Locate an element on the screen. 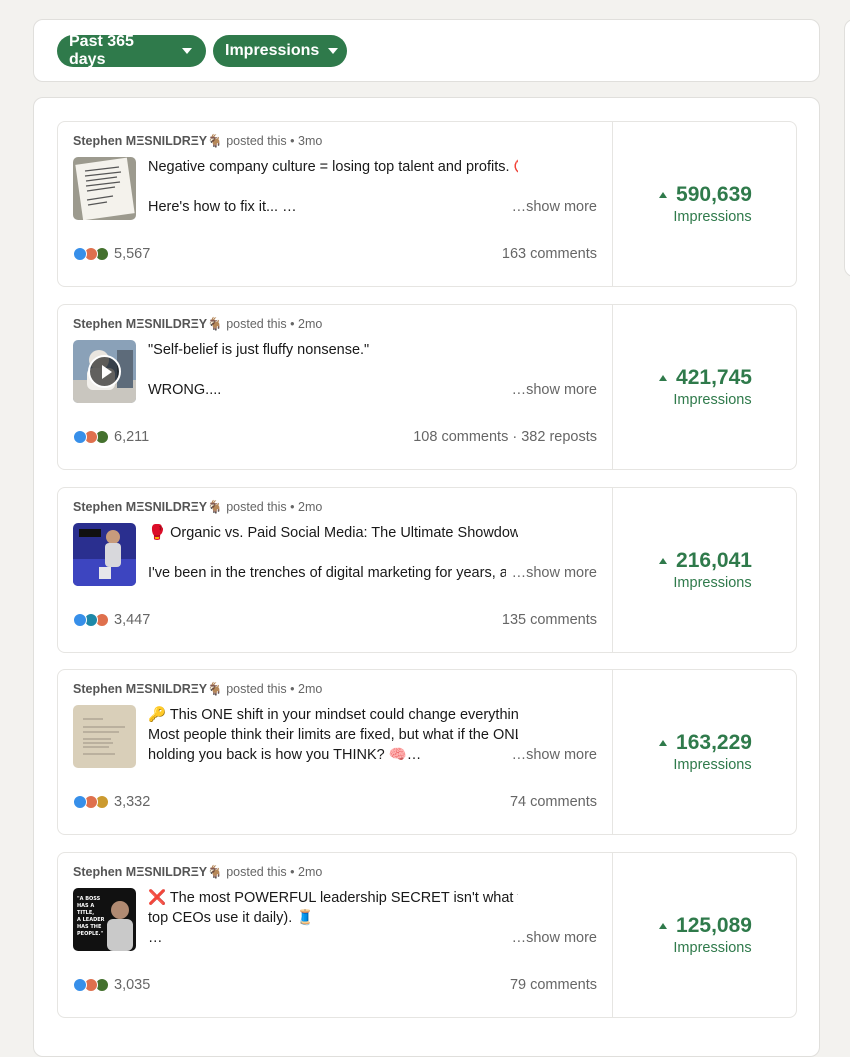  impressions-number: 590,639 is located at coordinates (714, 194).